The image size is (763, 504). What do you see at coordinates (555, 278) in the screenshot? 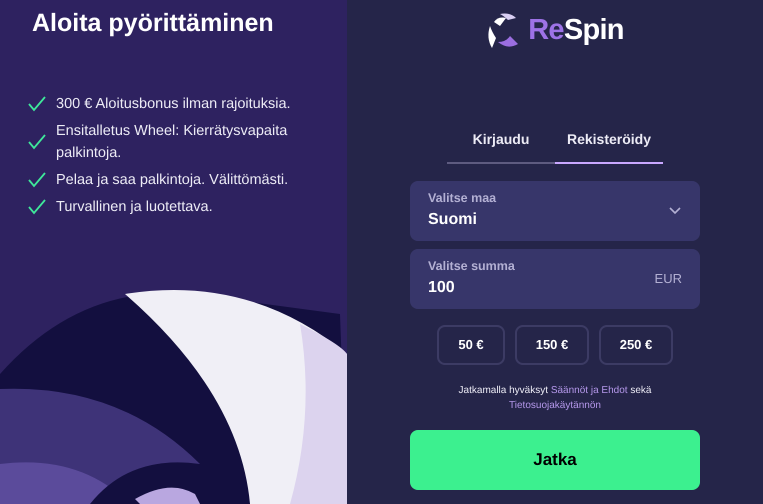
I see `amount-field: Valitse summa 100 EUR` at bounding box center [555, 278].